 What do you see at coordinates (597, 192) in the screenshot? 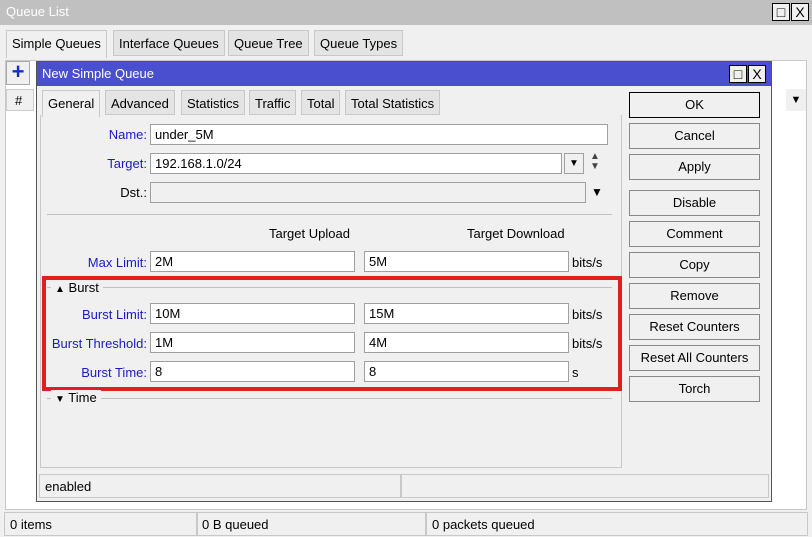
I see `dst-dropdown-icon: ▼` at bounding box center [597, 192].